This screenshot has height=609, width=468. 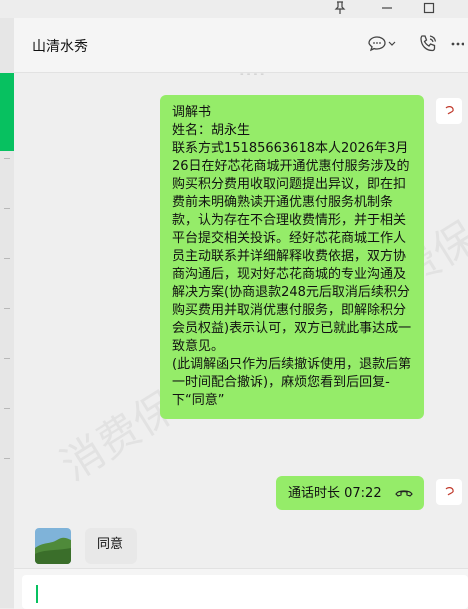 I want to click on phone-icon, so click(x=428, y=46).